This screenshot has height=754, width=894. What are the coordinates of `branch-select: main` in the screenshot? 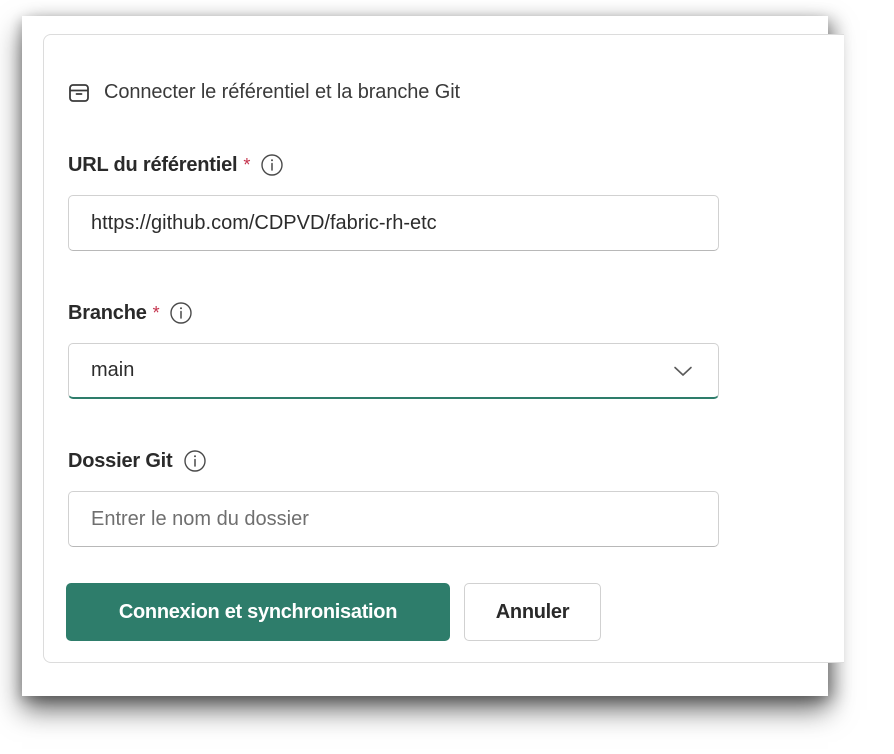 It's located at (393, 371).